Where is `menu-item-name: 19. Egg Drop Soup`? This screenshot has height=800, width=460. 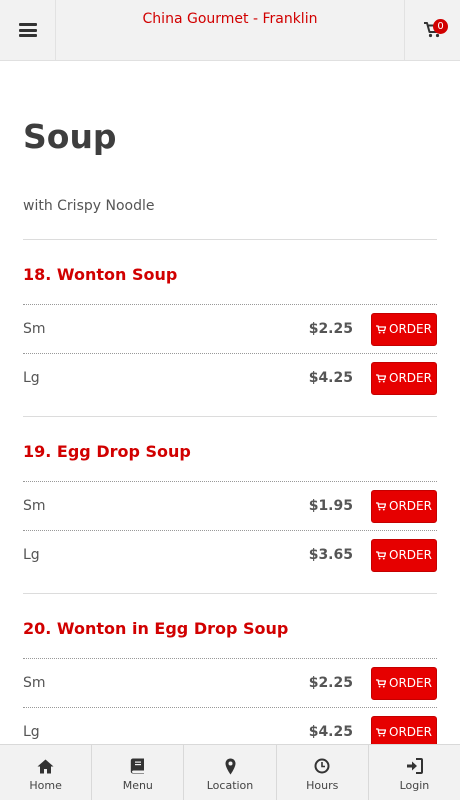
menu-item-name: 19. Egg Drop Soup is located at coordinates (107, 451).